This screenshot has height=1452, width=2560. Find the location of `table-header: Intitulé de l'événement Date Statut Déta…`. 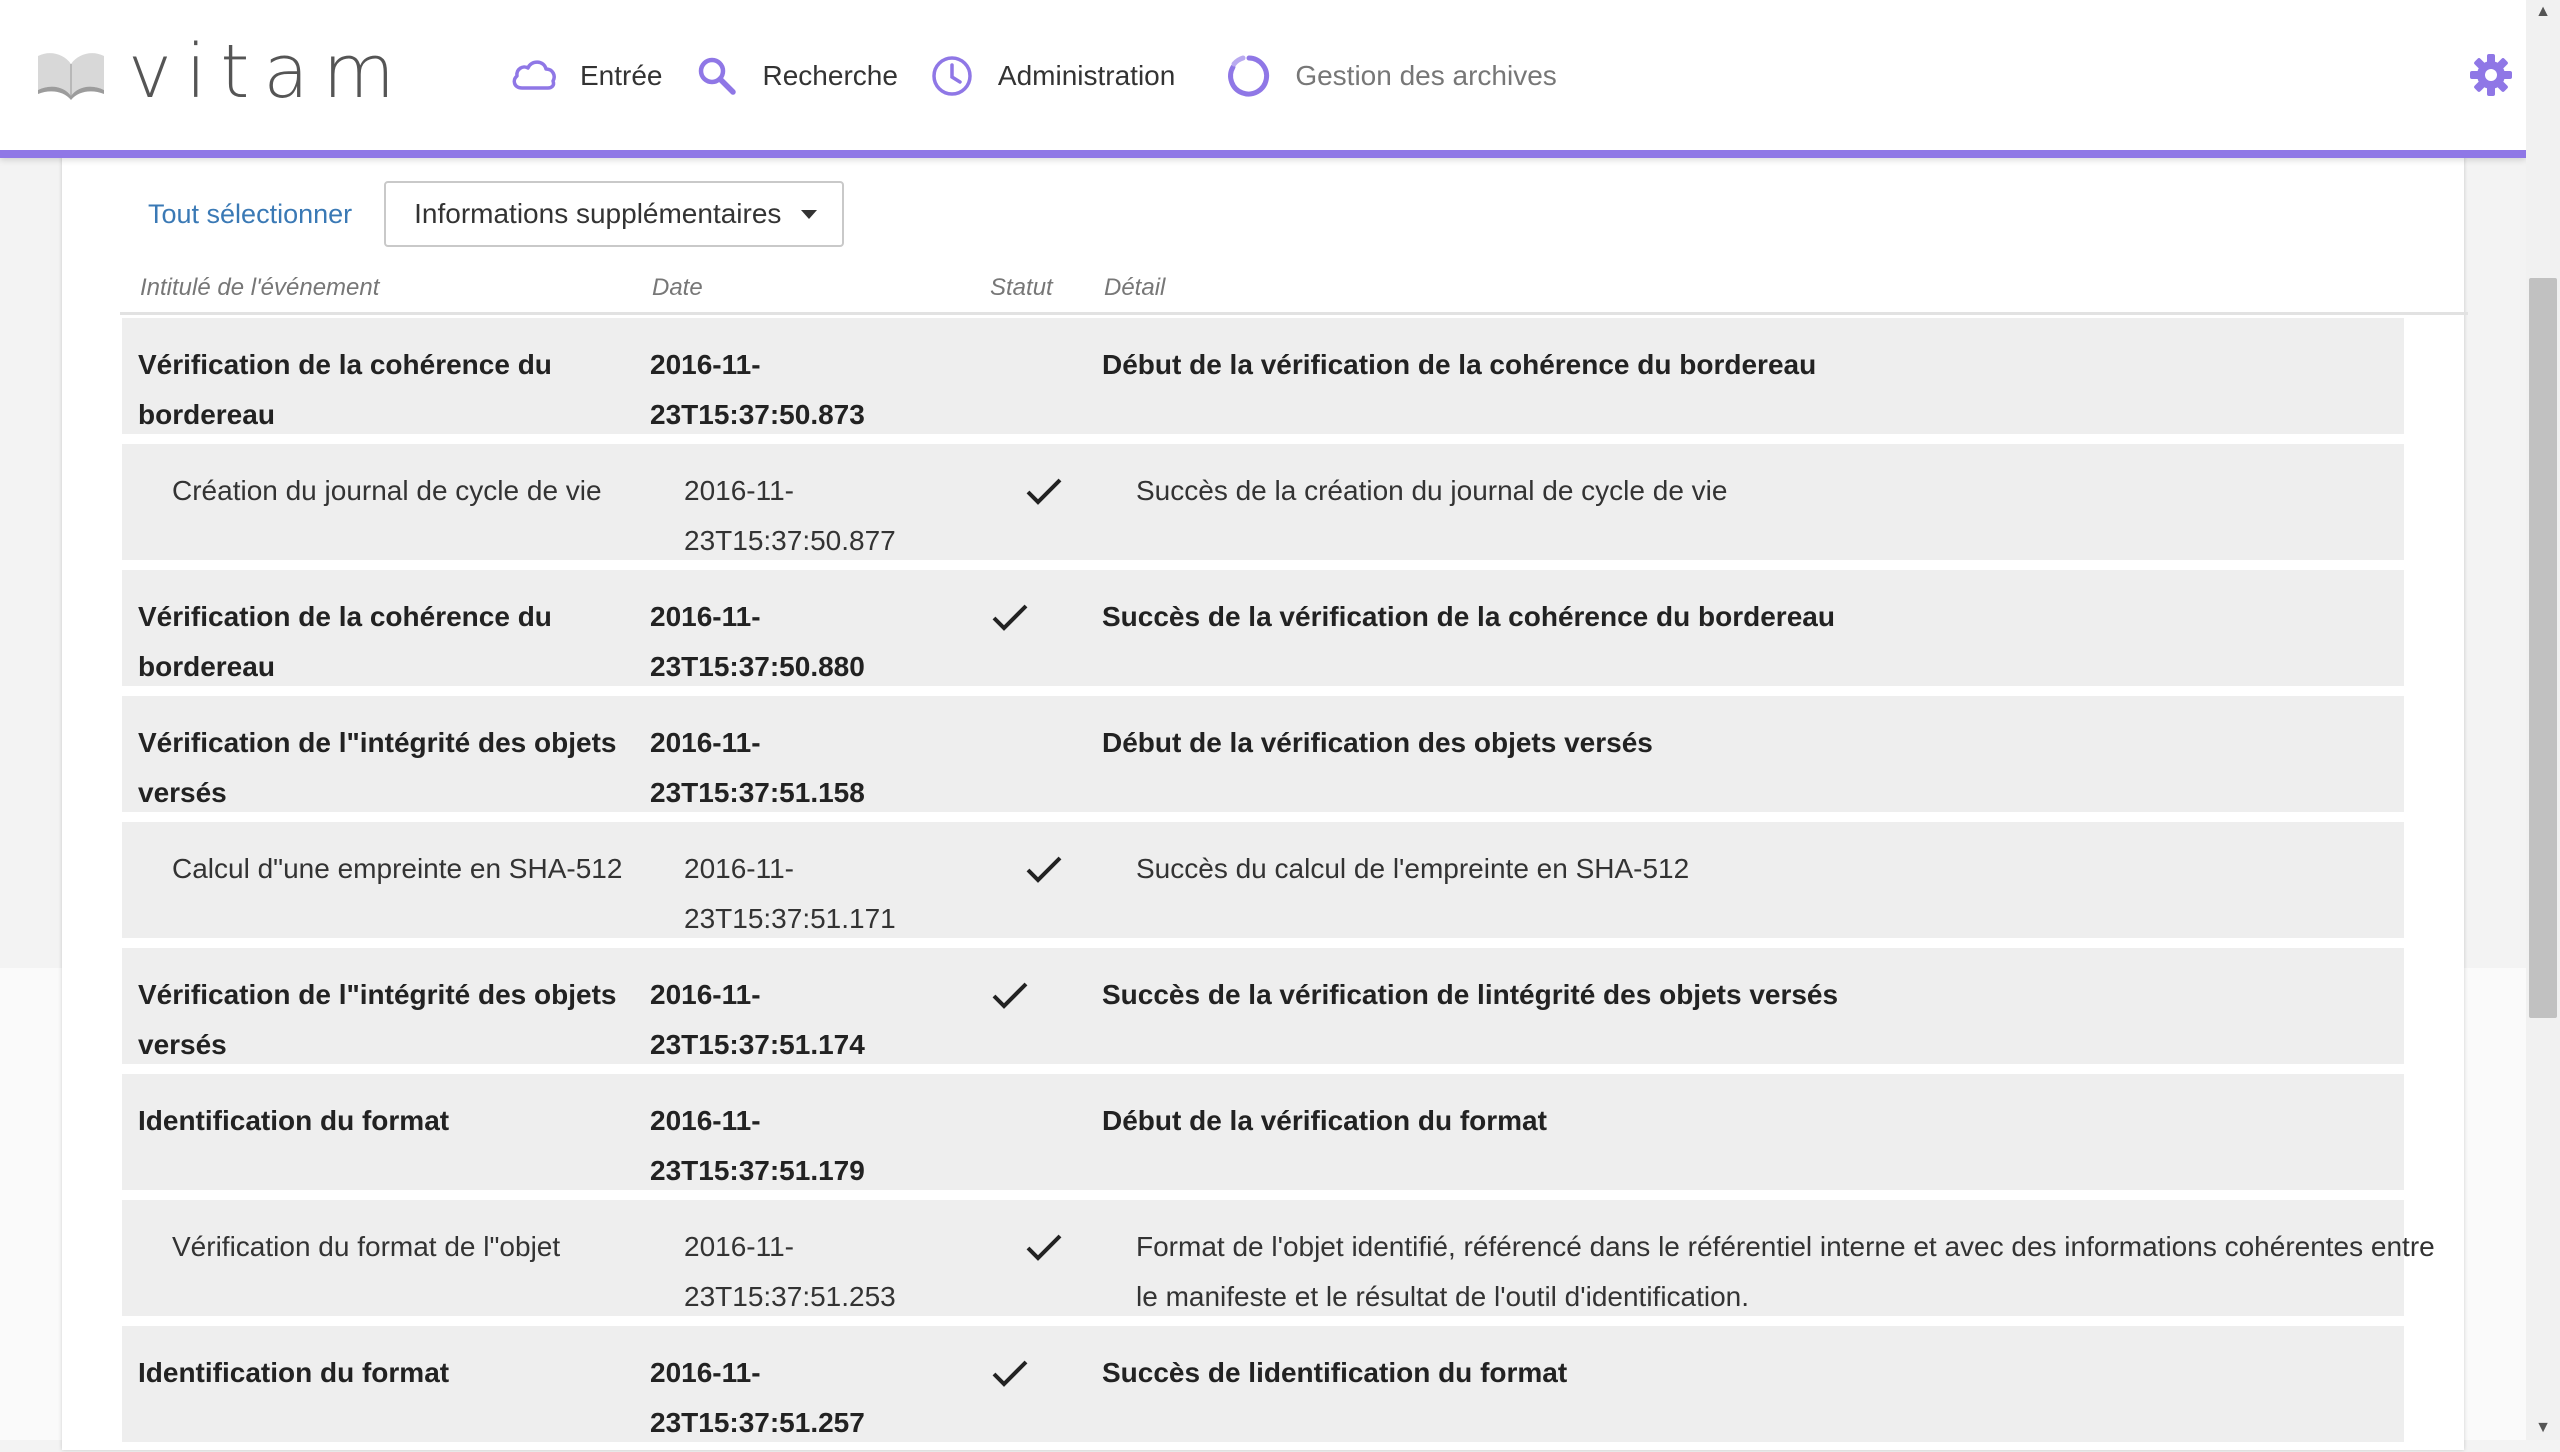

table-header: Intitulé de l'événement Date Statut Déta… is located at coordinates (1294, 290).